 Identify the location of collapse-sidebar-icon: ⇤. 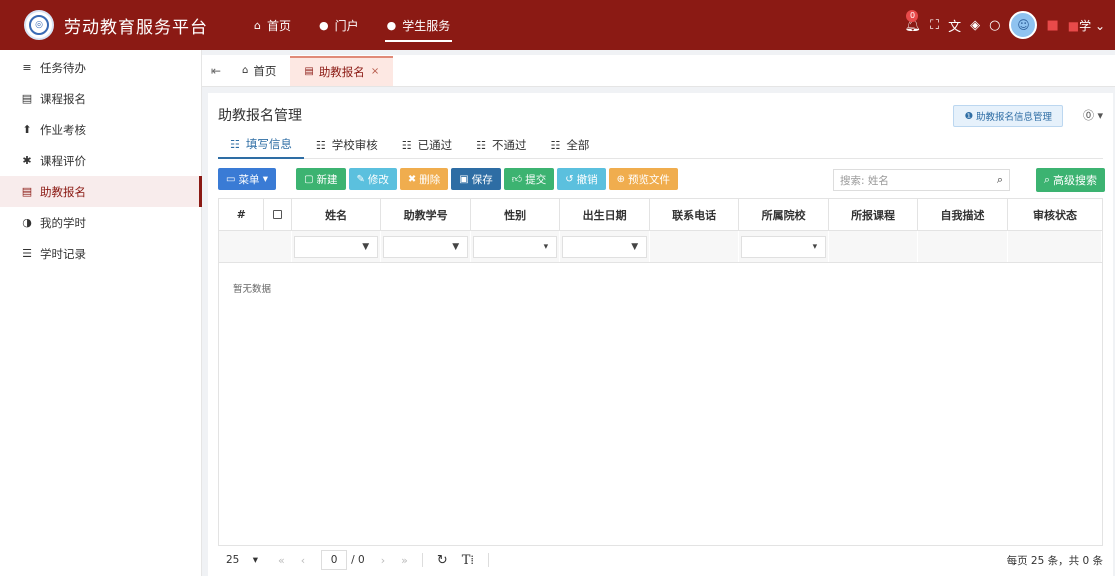
(216, 71).